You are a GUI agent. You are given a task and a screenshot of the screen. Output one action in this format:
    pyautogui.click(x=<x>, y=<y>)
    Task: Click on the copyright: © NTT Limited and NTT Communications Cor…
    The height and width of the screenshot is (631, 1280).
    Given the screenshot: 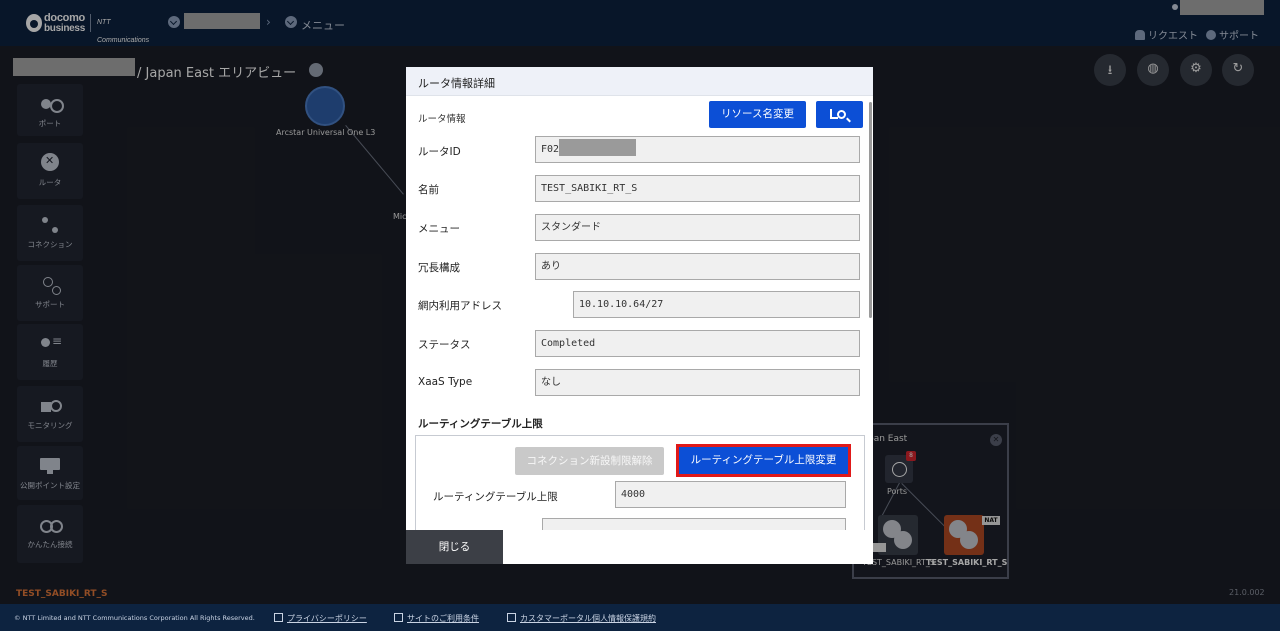 What is the action you would take?
    pyautogui.click(x=134, y=618)
    